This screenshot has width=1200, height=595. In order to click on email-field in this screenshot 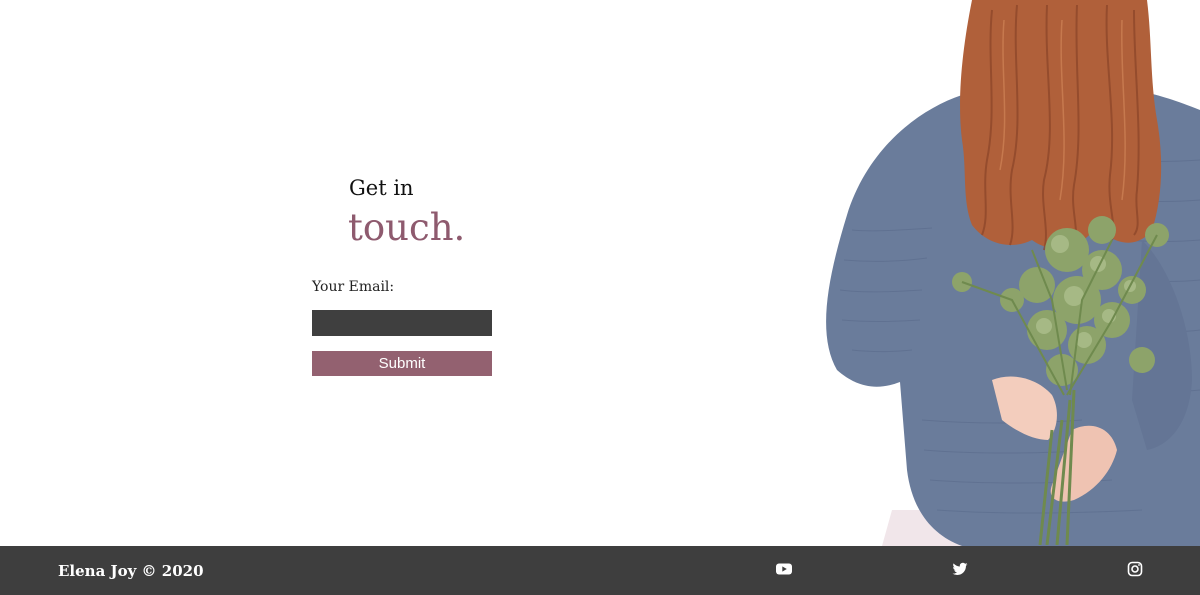, I will do `click(402, 323)`.